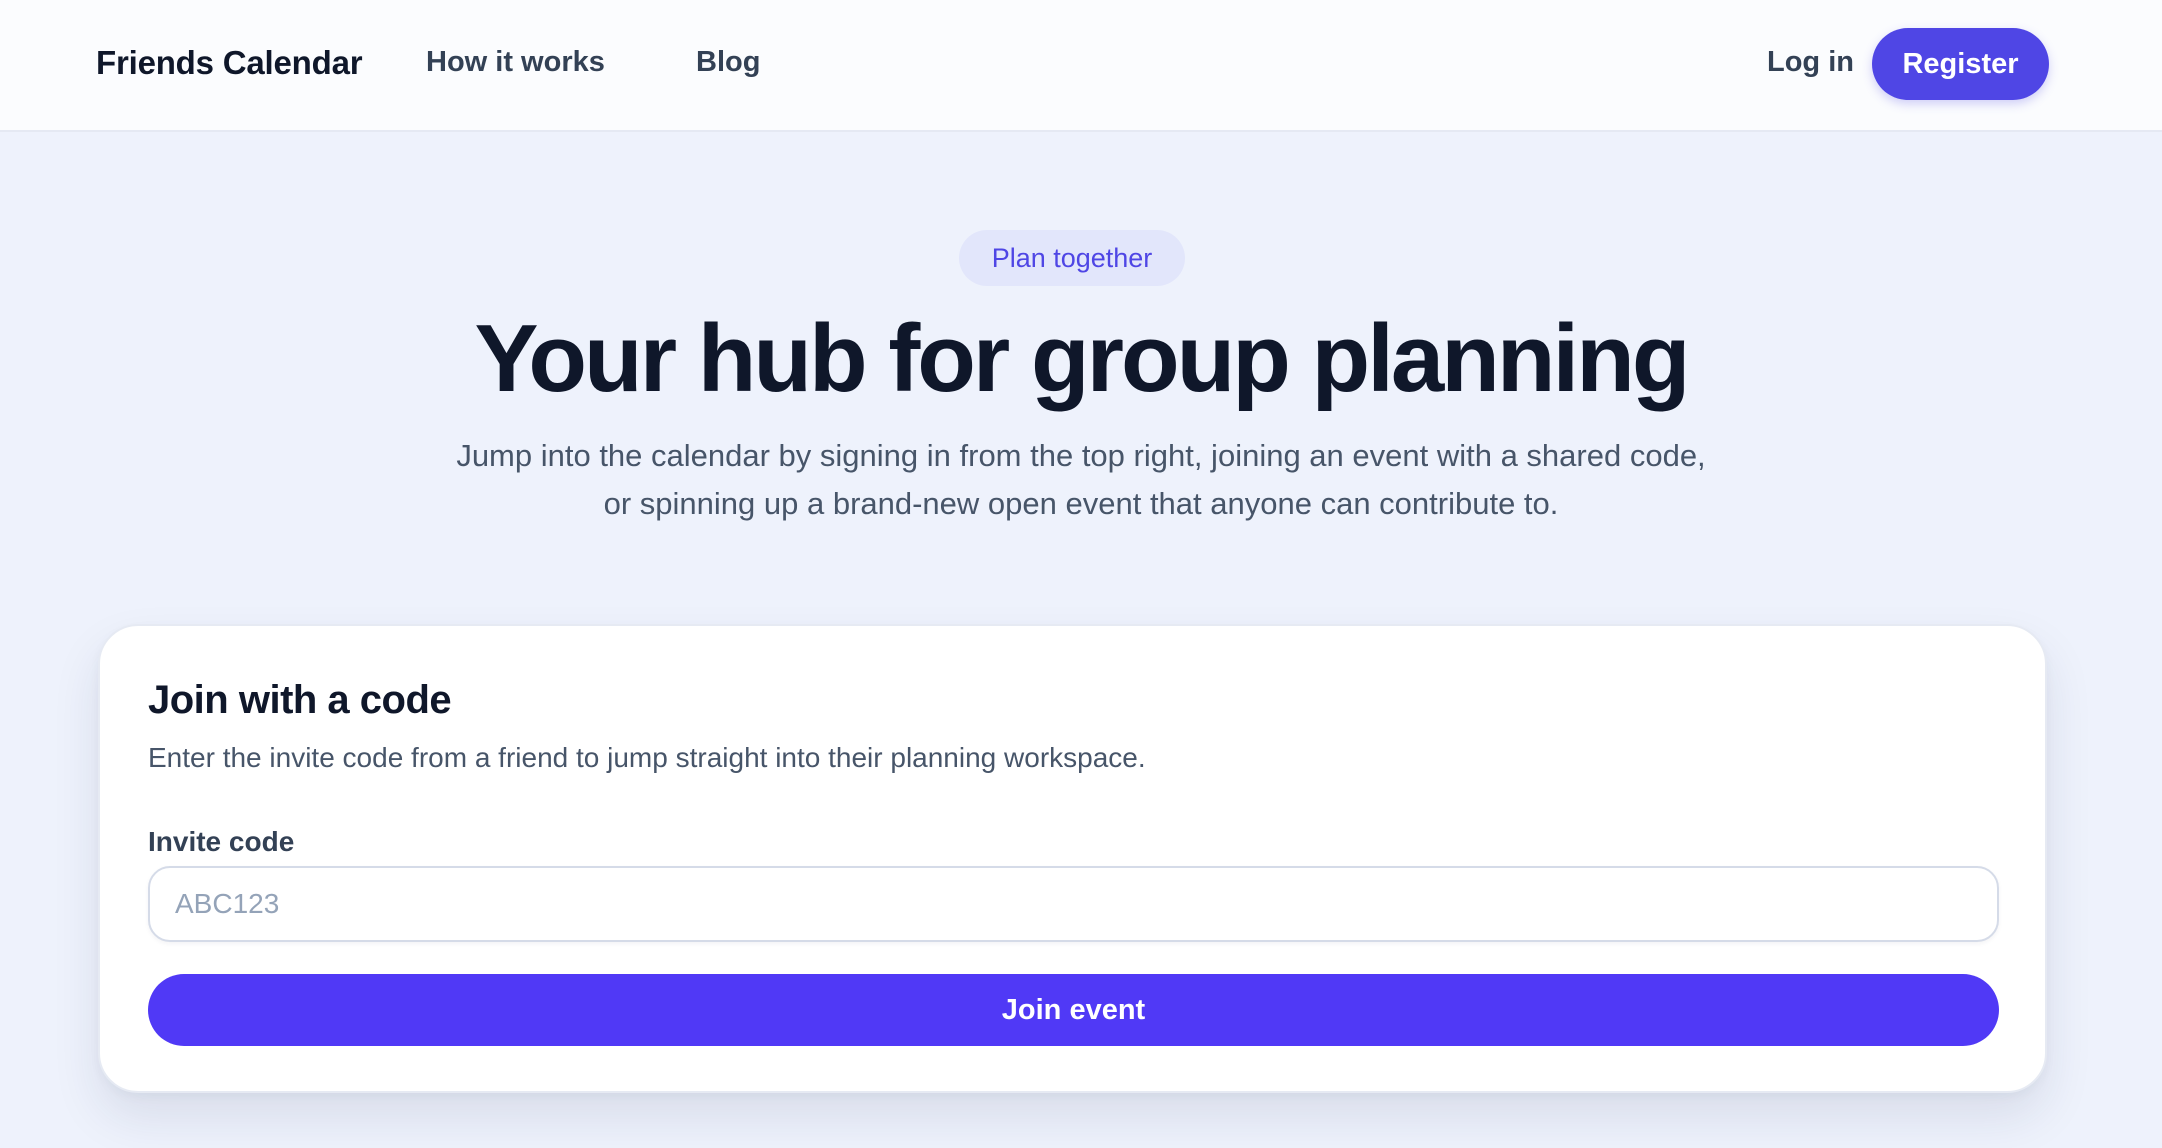  I want to click on brand-logo-text: Friends Calendar, so click(229, 63).